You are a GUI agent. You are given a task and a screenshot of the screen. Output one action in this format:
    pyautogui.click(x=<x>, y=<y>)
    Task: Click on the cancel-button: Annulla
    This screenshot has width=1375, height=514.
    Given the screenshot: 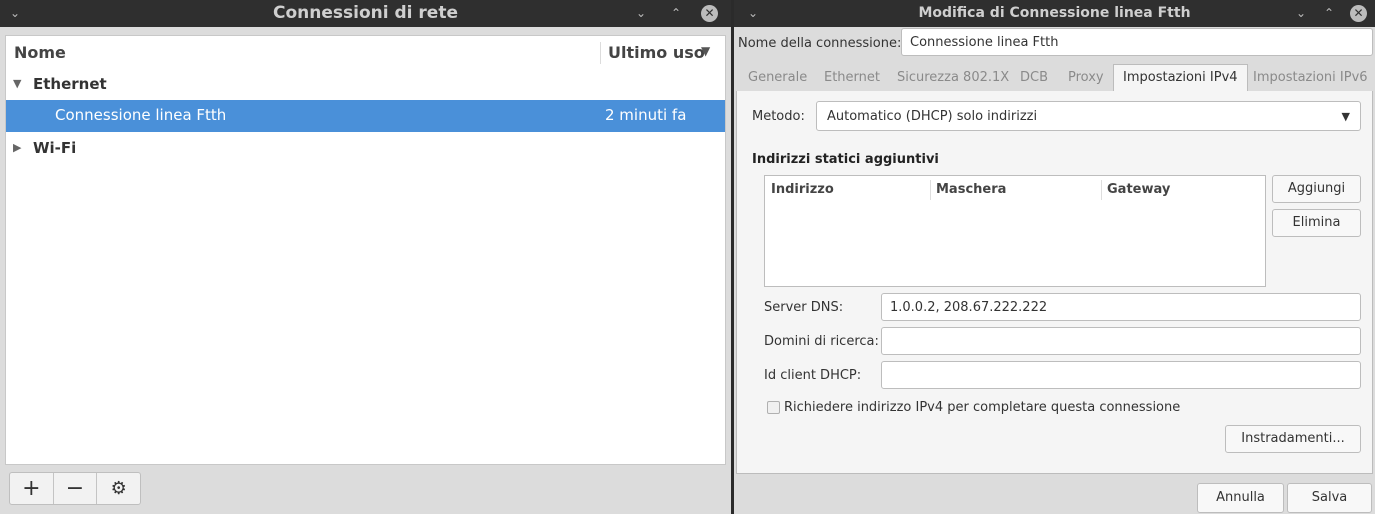 What is the action you would take?
    pyautogui.click(x=1240, y=498)
    